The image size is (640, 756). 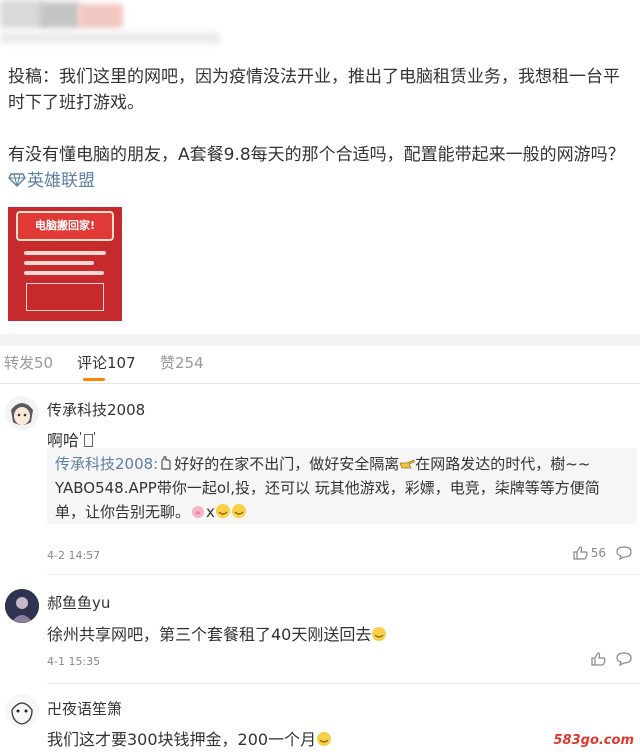 I want to click on blurred-avatar, so click(x=22, y=14).